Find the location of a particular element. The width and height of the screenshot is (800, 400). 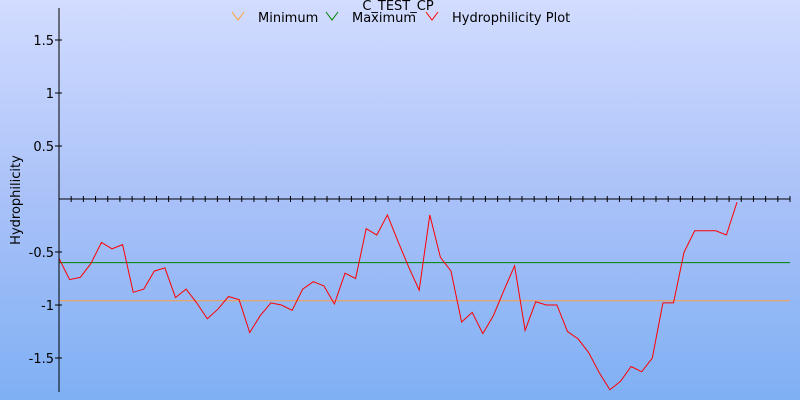

y-tick-label-2: 0.5 is located at coordinates (43, 147).